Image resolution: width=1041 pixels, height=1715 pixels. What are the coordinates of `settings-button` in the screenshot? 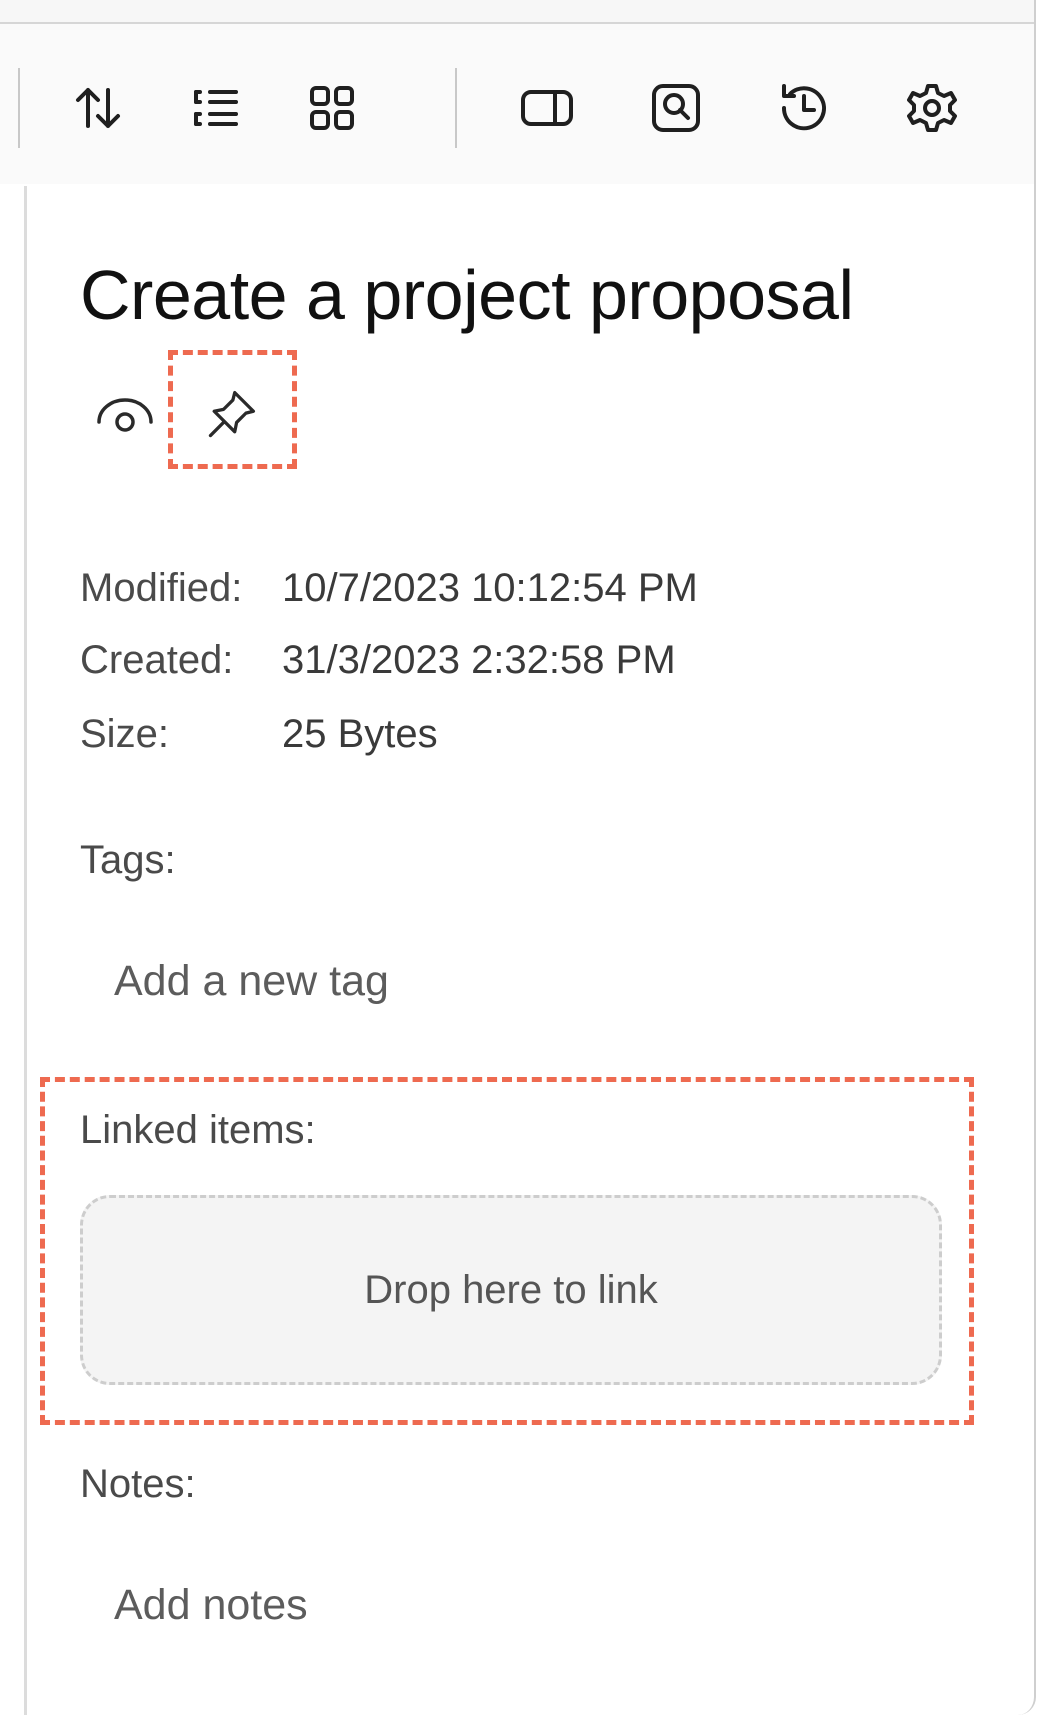 It's located at (932, 108).